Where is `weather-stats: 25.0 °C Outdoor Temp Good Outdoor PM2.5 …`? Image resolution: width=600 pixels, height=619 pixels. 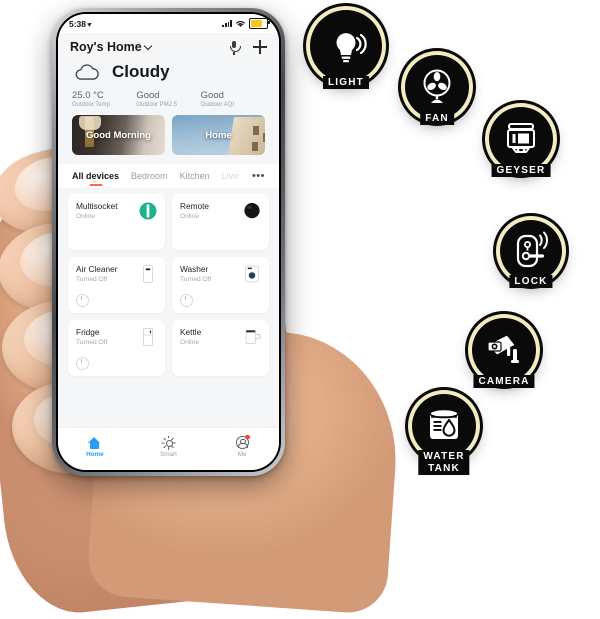
weather-stats: 25.0 °C Outdoor Temp Good Outdoor PM2.5 … is located at coordinates (168, 102).